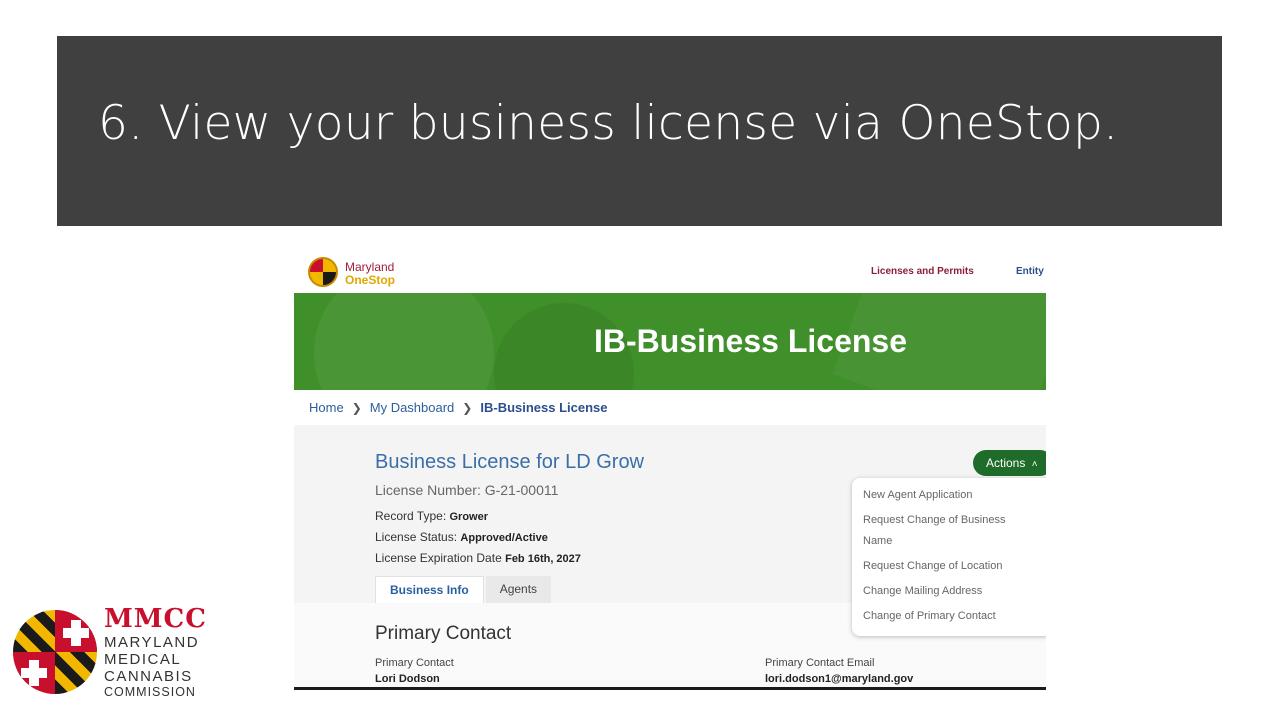 This screenshot has height=720, width=1280. I want to click on primary-contact-heading: Primary Contact, so click(443, 633).